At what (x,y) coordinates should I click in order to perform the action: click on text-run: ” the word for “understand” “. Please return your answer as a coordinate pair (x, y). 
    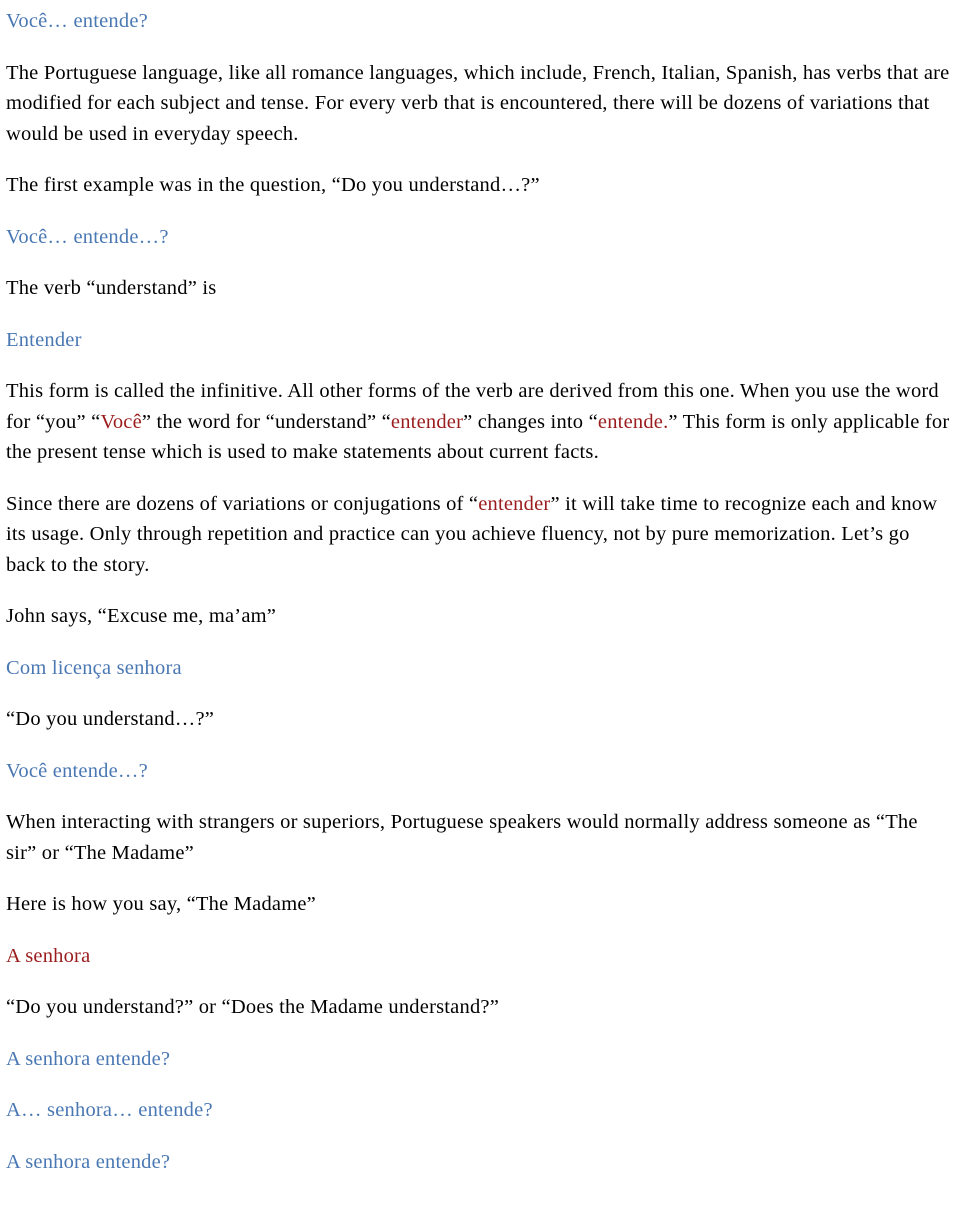
    Looking at the image, I should click on (266, 421).